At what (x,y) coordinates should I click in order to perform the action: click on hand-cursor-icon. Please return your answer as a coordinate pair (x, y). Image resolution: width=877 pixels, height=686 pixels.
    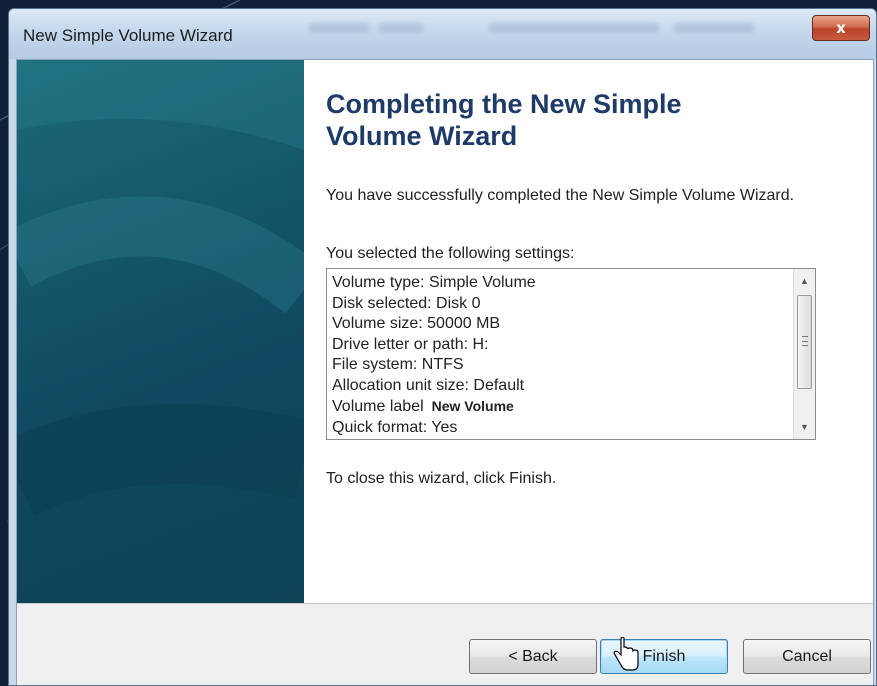
    Looking at the image, I should click on (626, 654).